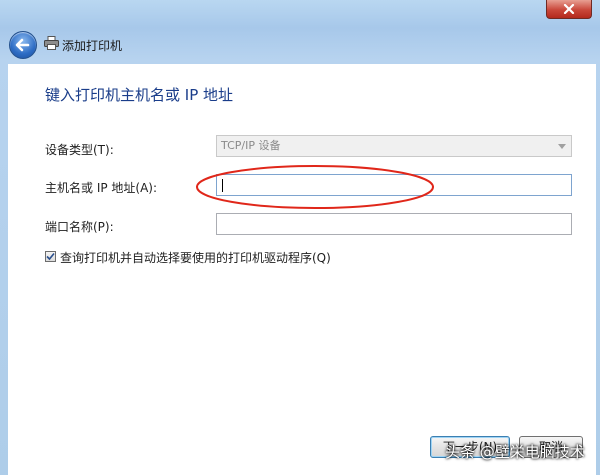  I want to click on close-icon, so click(569, 9).